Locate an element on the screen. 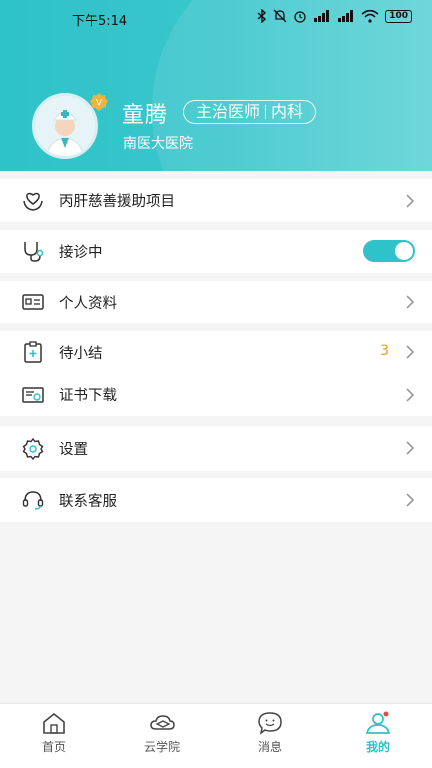  consult-toggle is located at coordinates (389, 251).